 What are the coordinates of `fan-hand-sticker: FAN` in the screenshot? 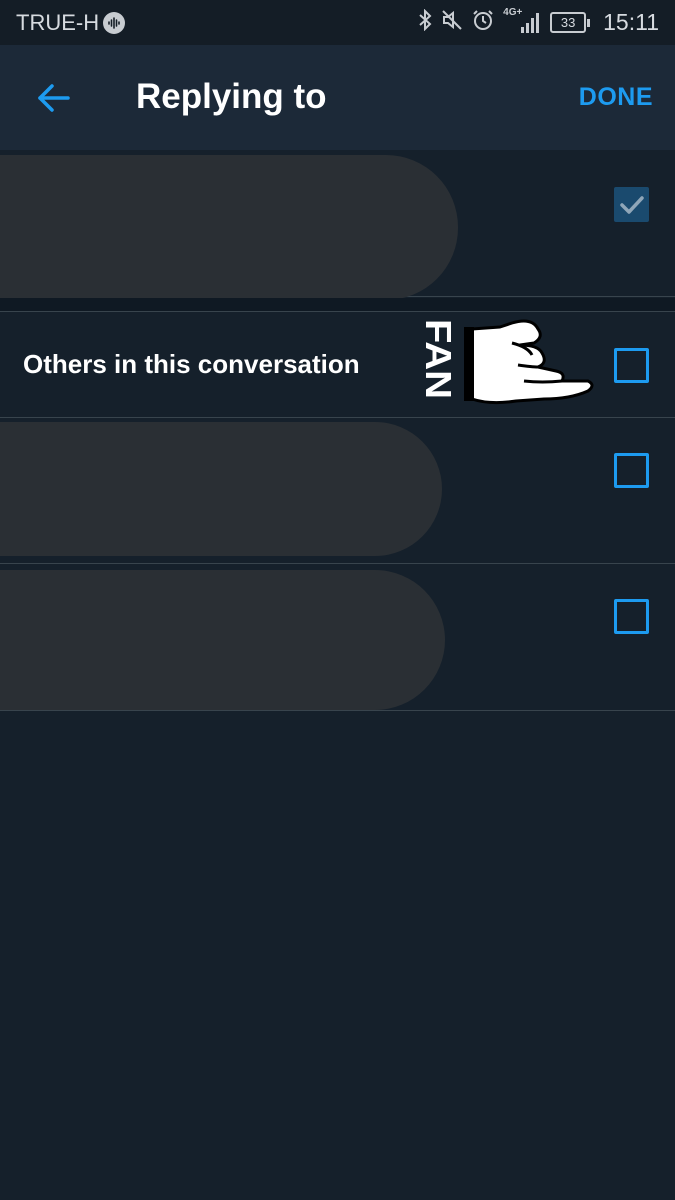 It's located at (507, 362).